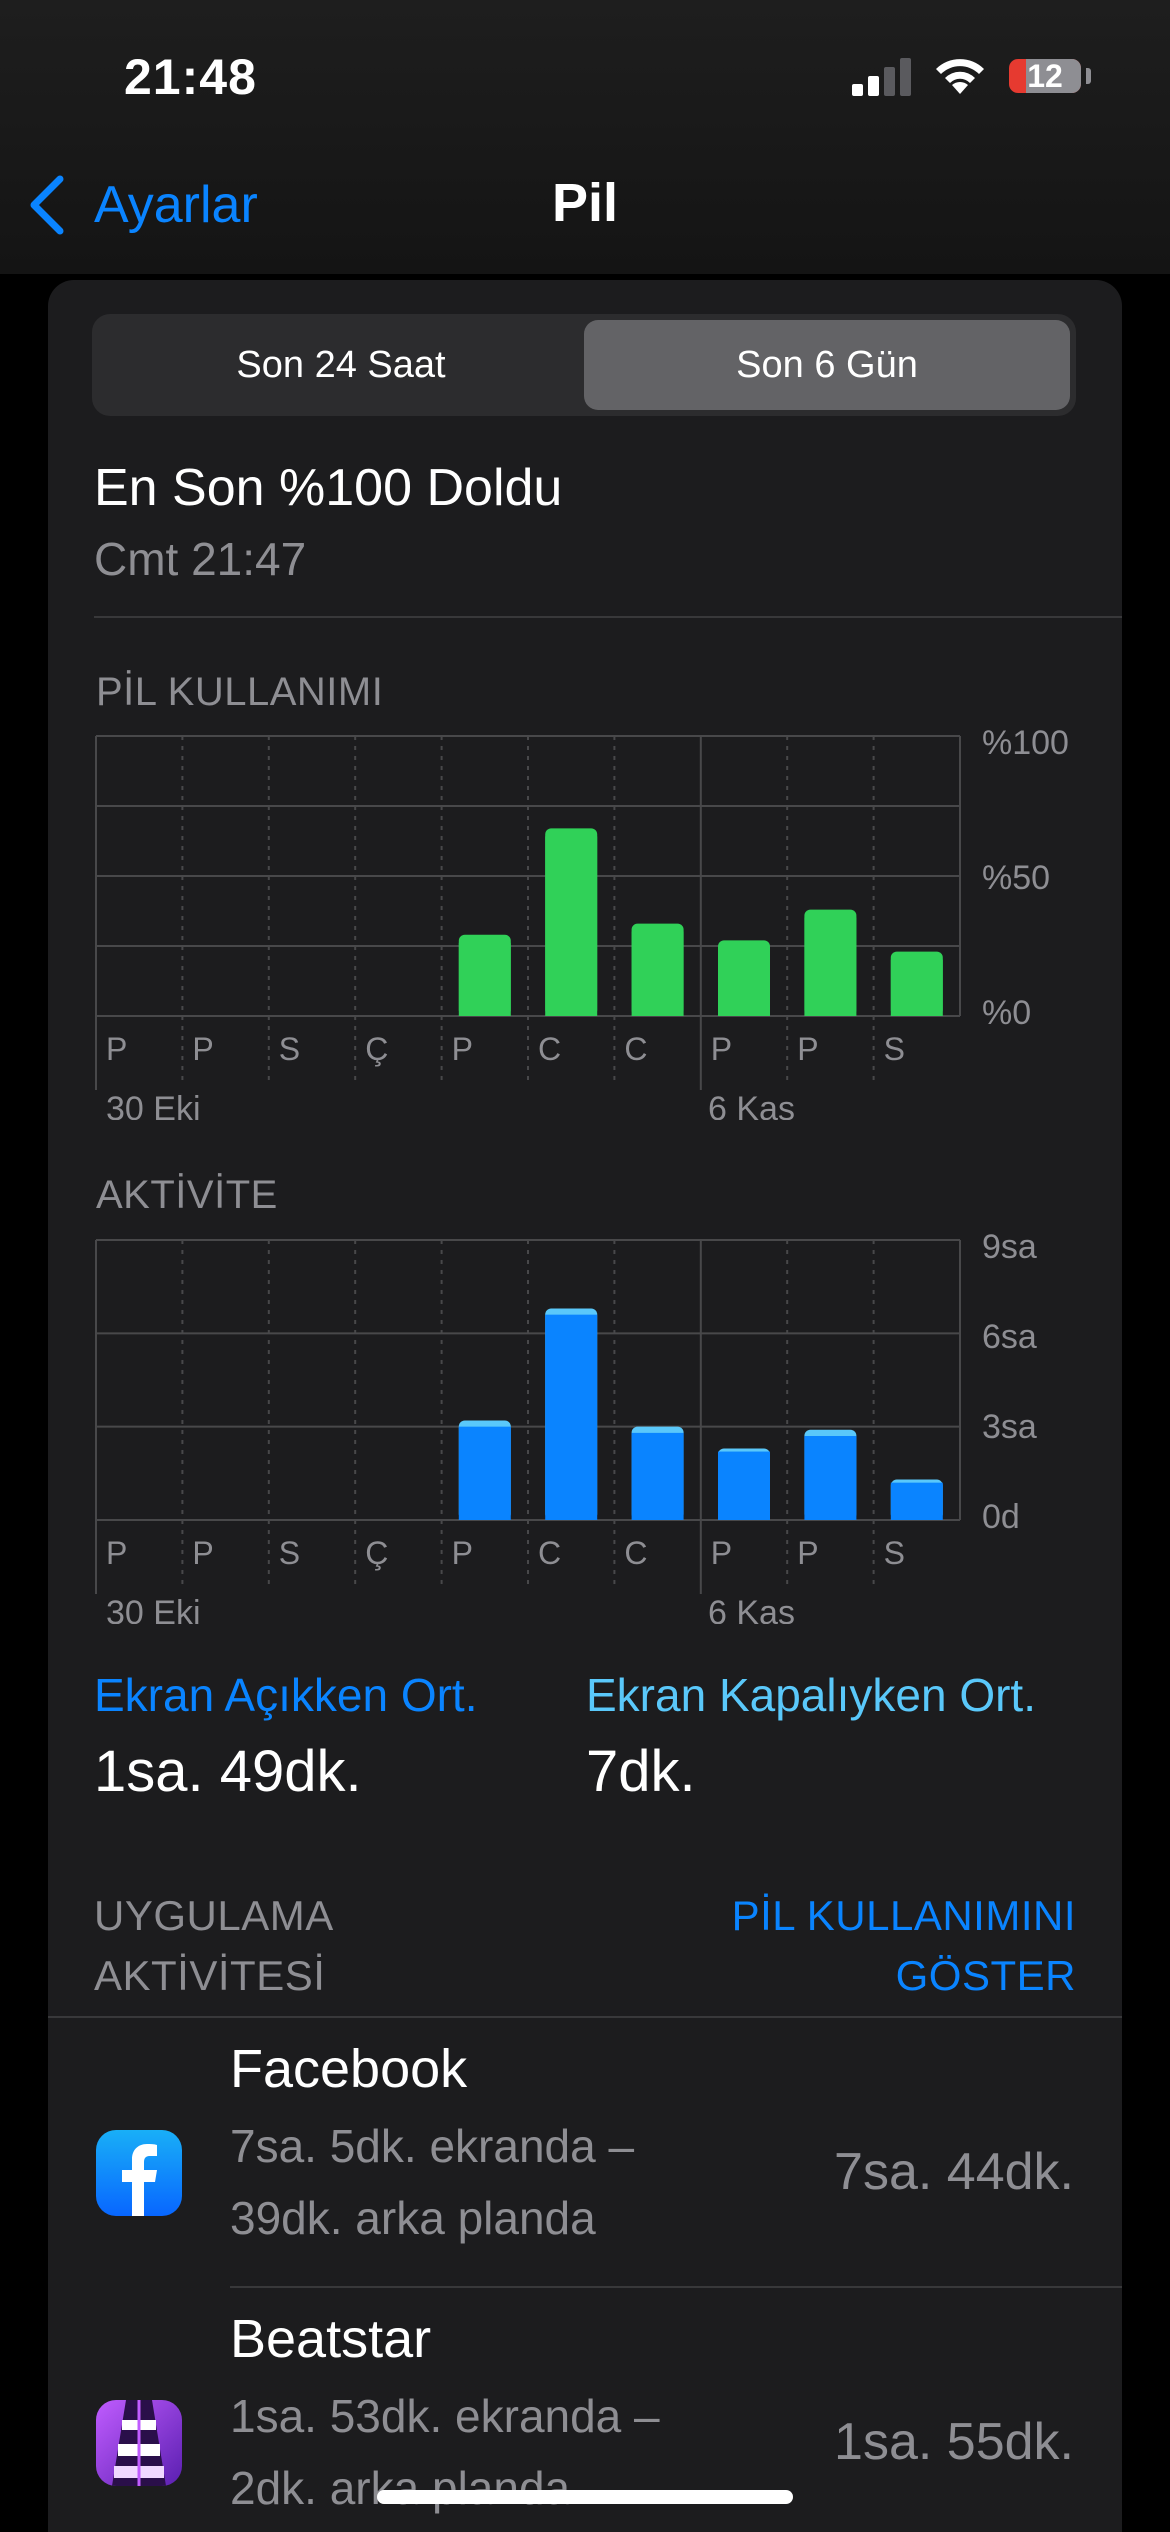  I want to click on y-tick-0d: 0d, so click(1001, 1517).